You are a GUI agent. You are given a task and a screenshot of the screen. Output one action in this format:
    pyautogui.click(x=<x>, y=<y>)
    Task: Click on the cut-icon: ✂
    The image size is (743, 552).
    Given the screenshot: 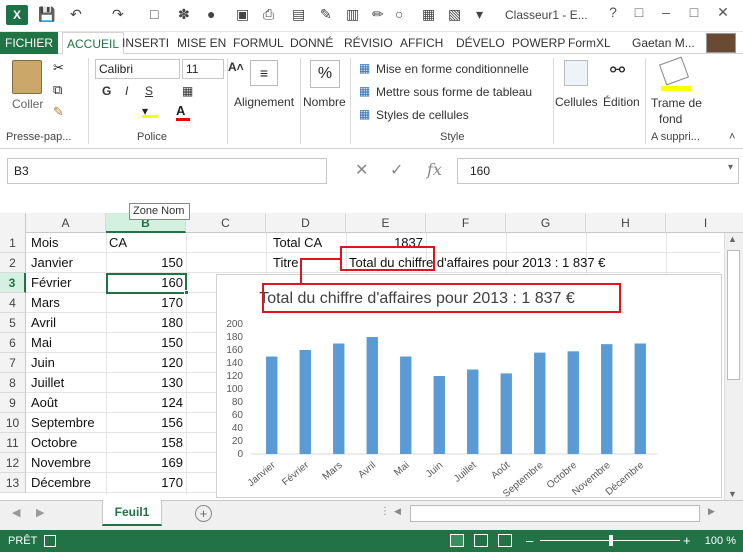 What is the action you would take?
    pyautogui.click(x=58, y=68)
    